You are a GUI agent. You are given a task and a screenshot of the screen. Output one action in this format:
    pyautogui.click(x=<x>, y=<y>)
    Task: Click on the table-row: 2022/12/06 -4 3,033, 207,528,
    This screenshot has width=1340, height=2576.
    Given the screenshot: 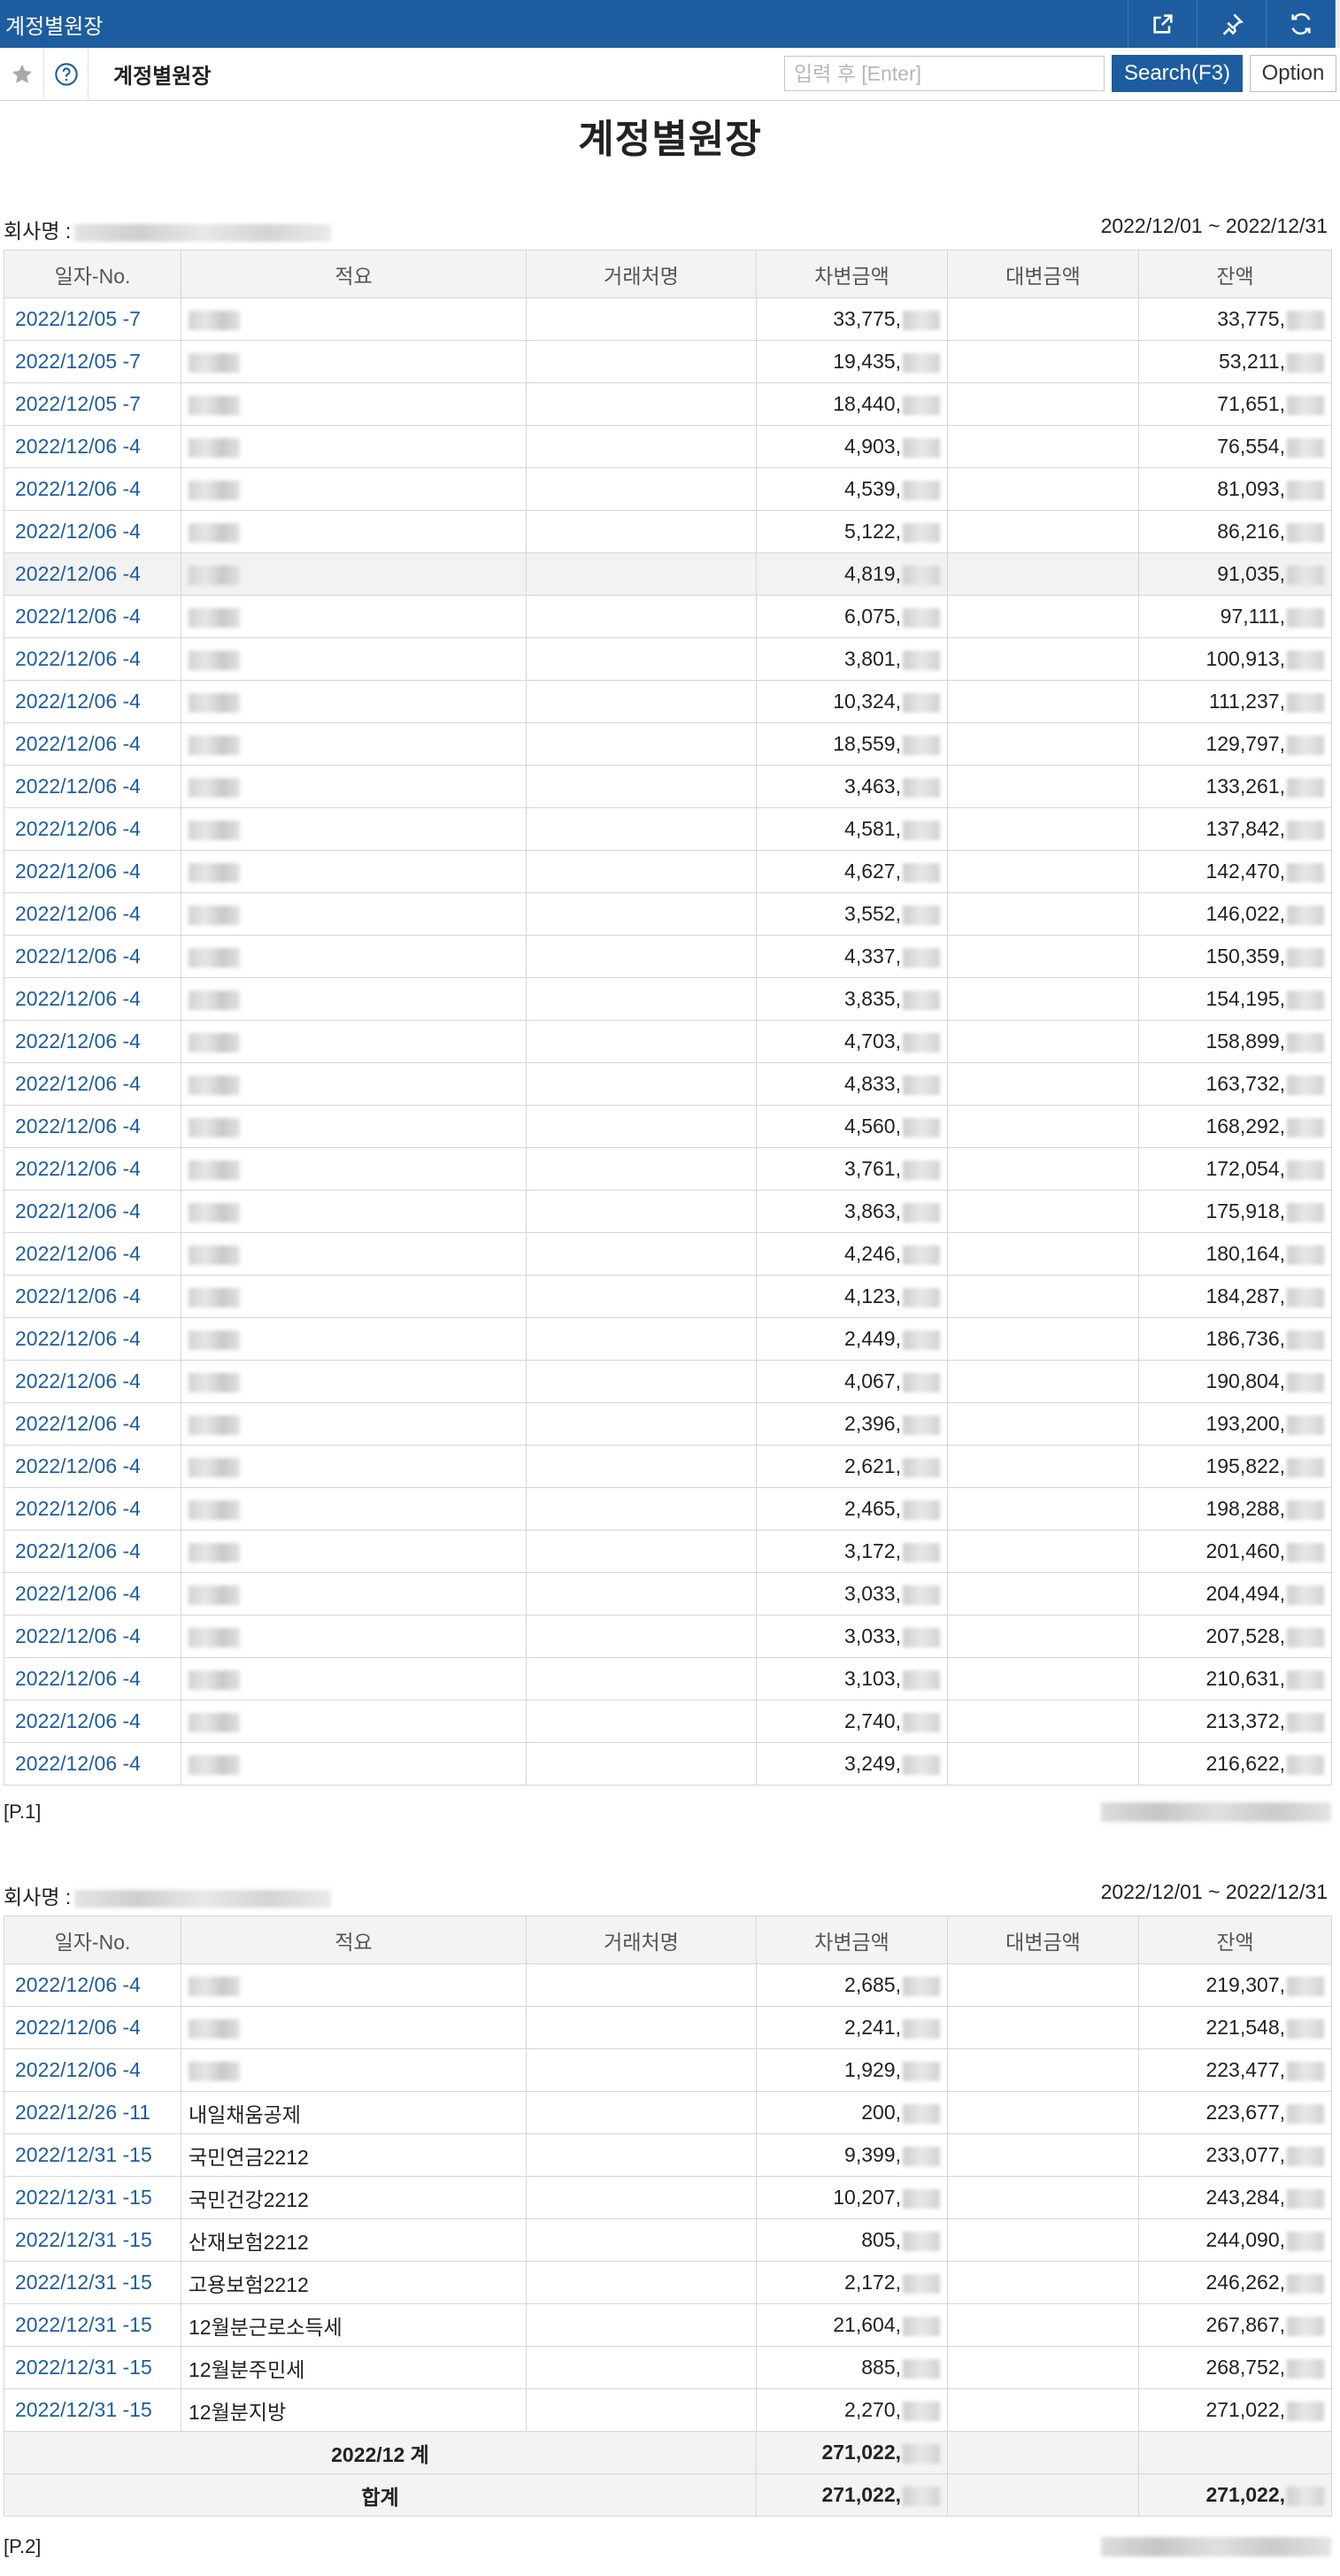 What is the action you would take?
    pyautogui.click(x=668, y=1636)
    